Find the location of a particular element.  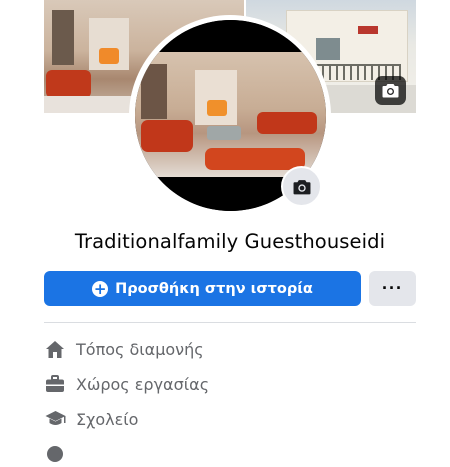

graduation-cap-icon is located at coordinates (55, 419).